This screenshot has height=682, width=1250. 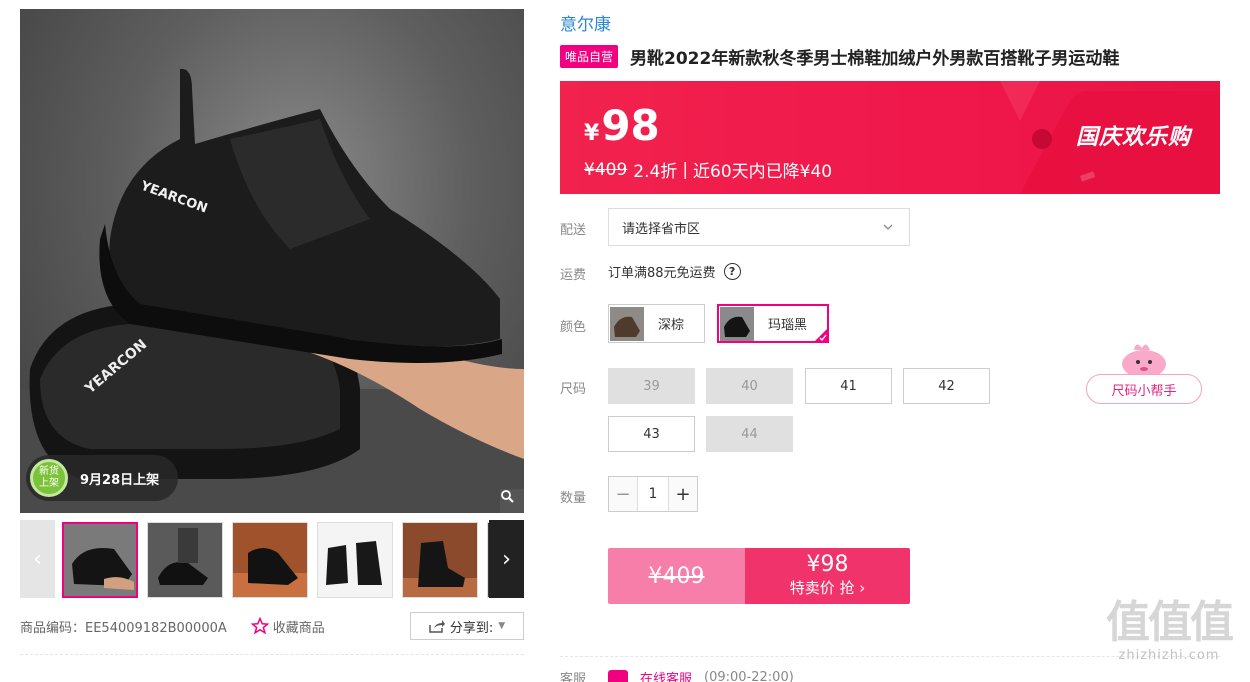 I want to click on price-banner: ¥ 98 ¥409 2.4折 | 近60天内已降¥40 国庆欢乐购, so click(x=890, y=137).